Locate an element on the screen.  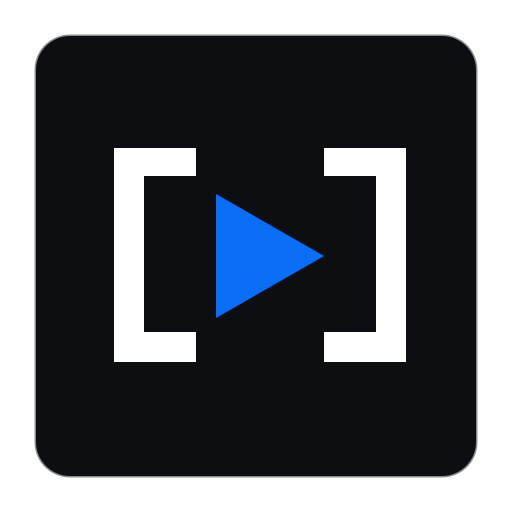
play-icon is located at coordinates (270, 256).